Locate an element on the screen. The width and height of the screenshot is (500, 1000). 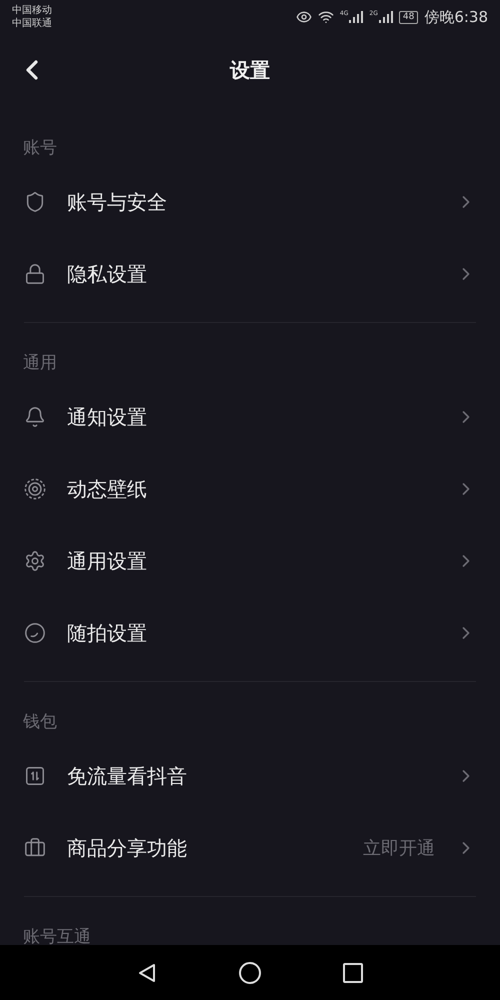
recents-icon is located at coordinates (353, 973).